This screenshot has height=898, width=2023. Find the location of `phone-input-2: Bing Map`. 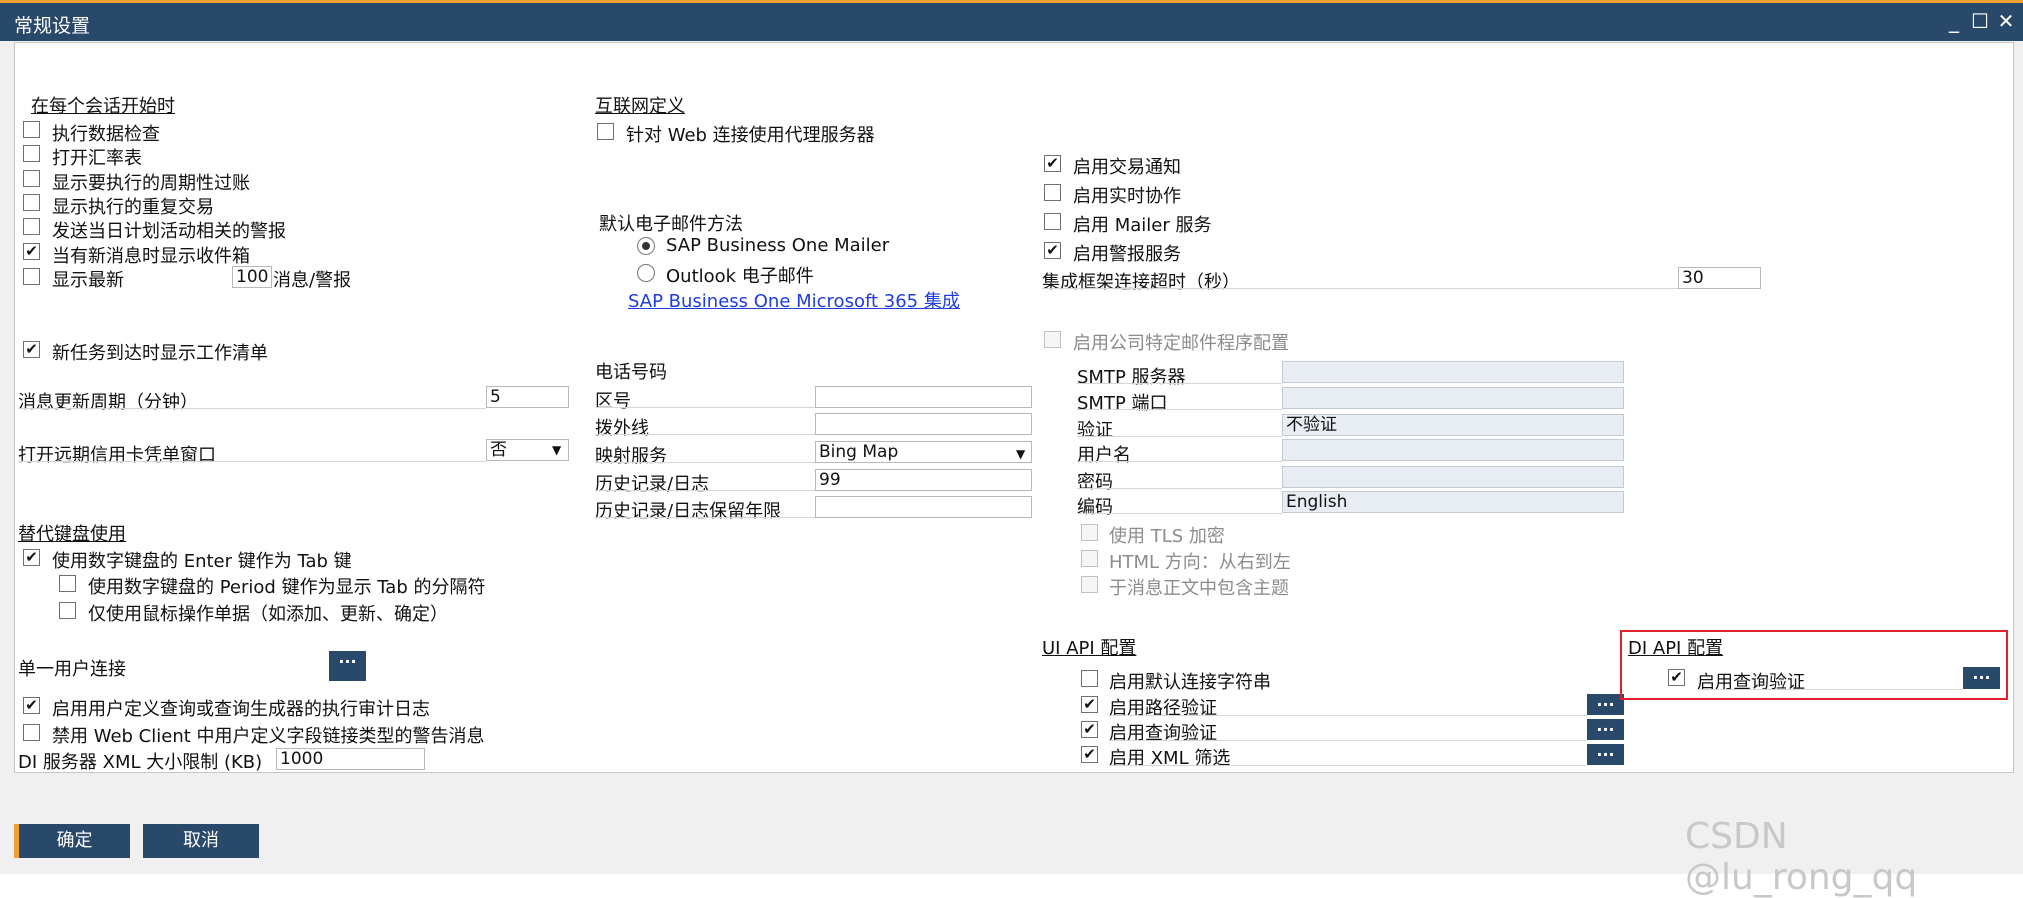

phone-input-2: Bing Map is located at coordinates (923, 452).